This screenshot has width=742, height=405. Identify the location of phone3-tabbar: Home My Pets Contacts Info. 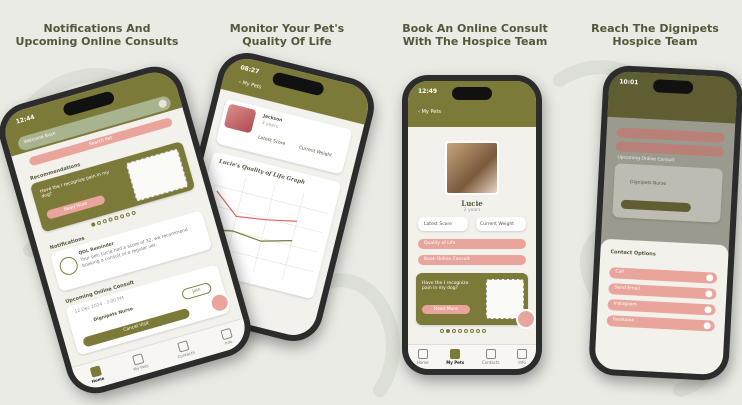
(472, 356).